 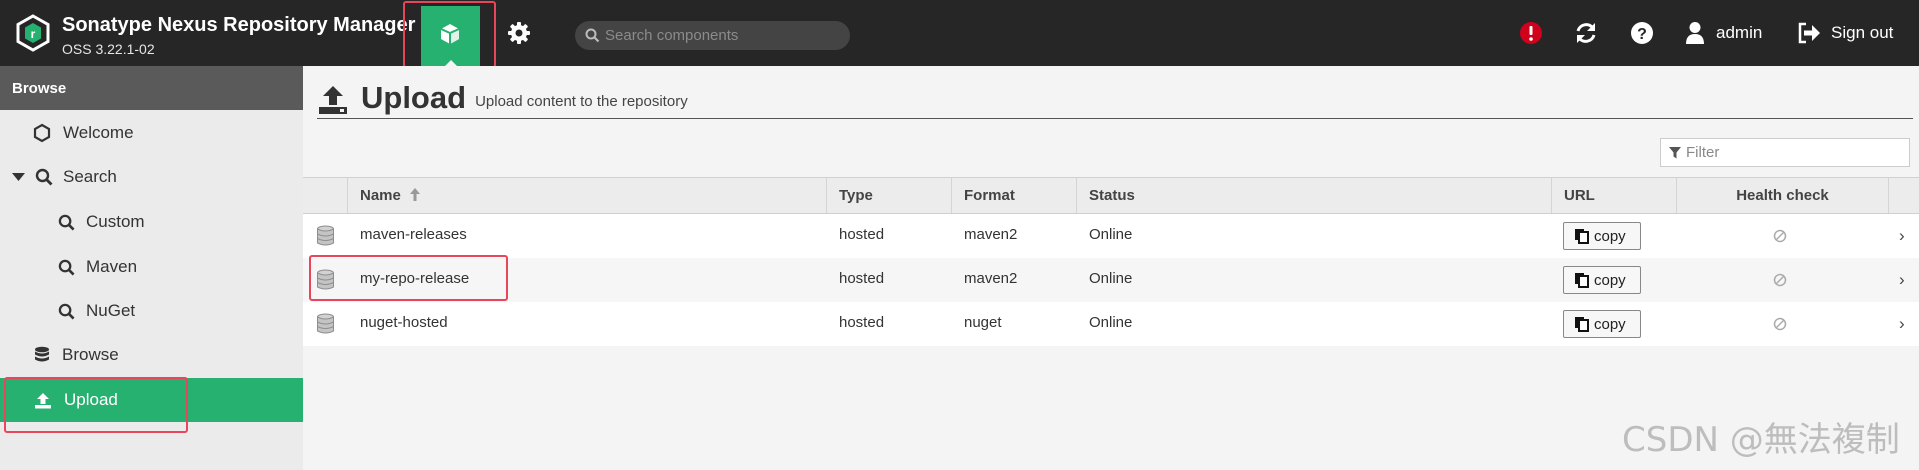 I want to click on filter-icon, so click(x=1675, y=153).